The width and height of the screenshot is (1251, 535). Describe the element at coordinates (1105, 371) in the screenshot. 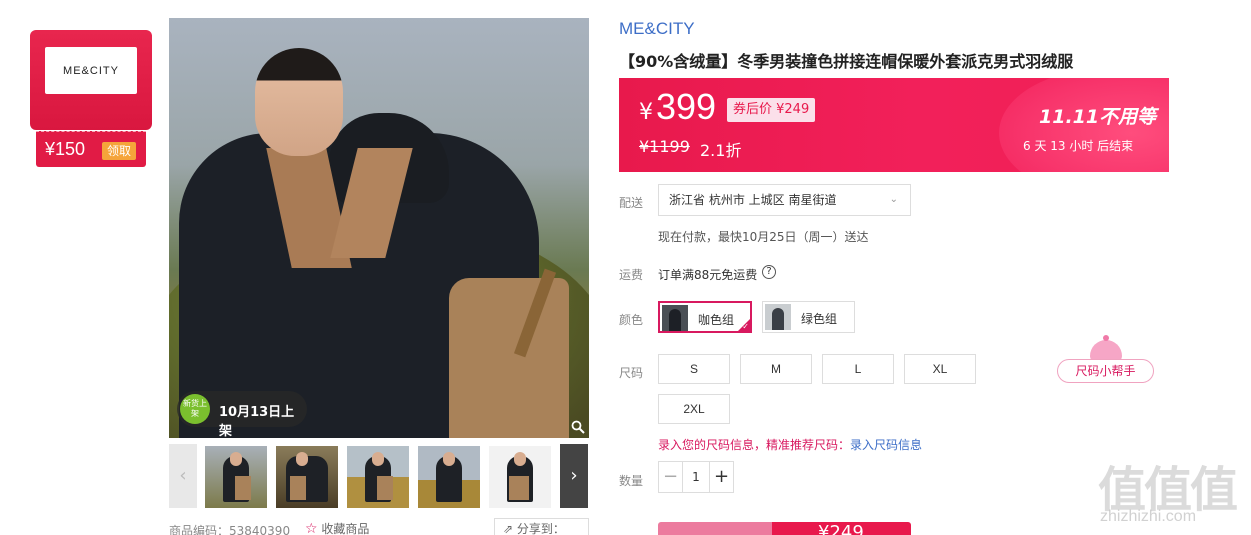

I see `size-helper-button: 尺码小帮手` at that location.